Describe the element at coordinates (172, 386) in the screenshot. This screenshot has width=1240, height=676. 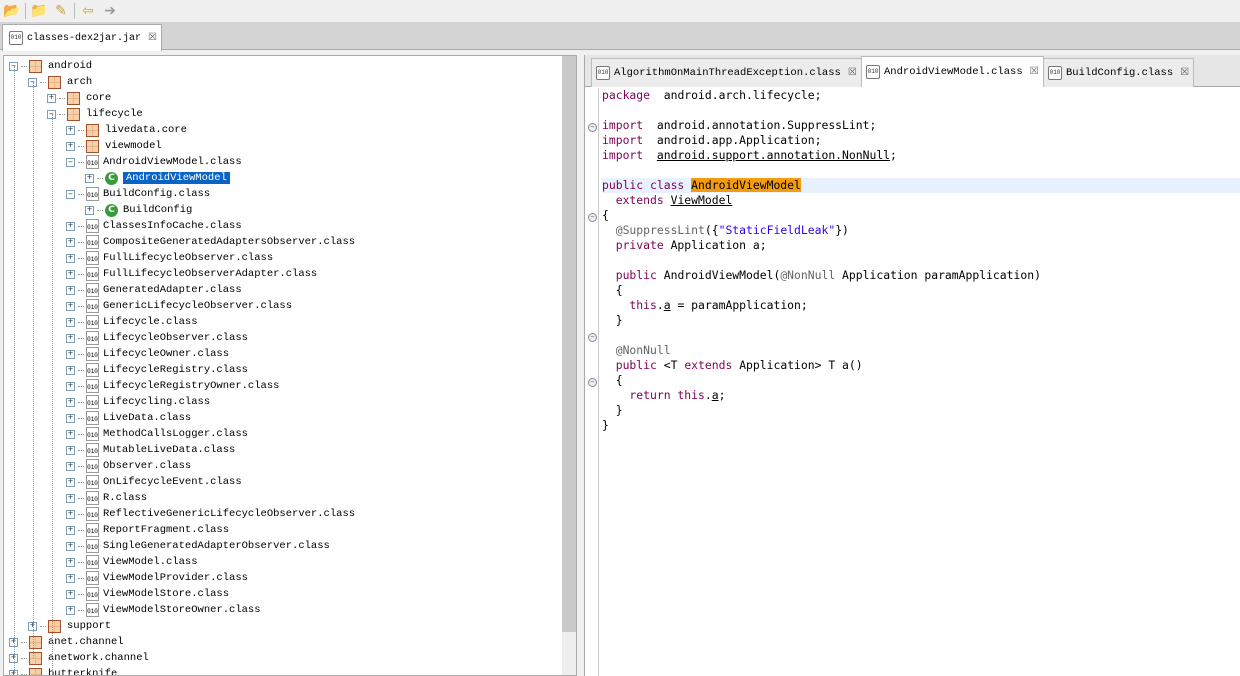
I see `tree-node: +010 LifecycleRegistryOwner.class` at that location.